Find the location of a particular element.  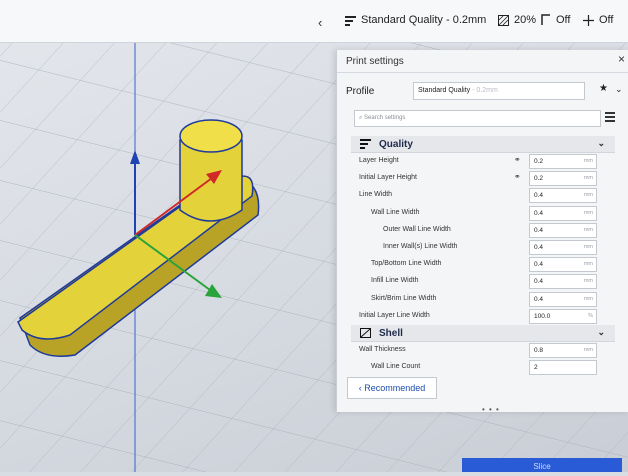

setting-row: Line Width 0.4 mm is located at coordinates (483, 195).